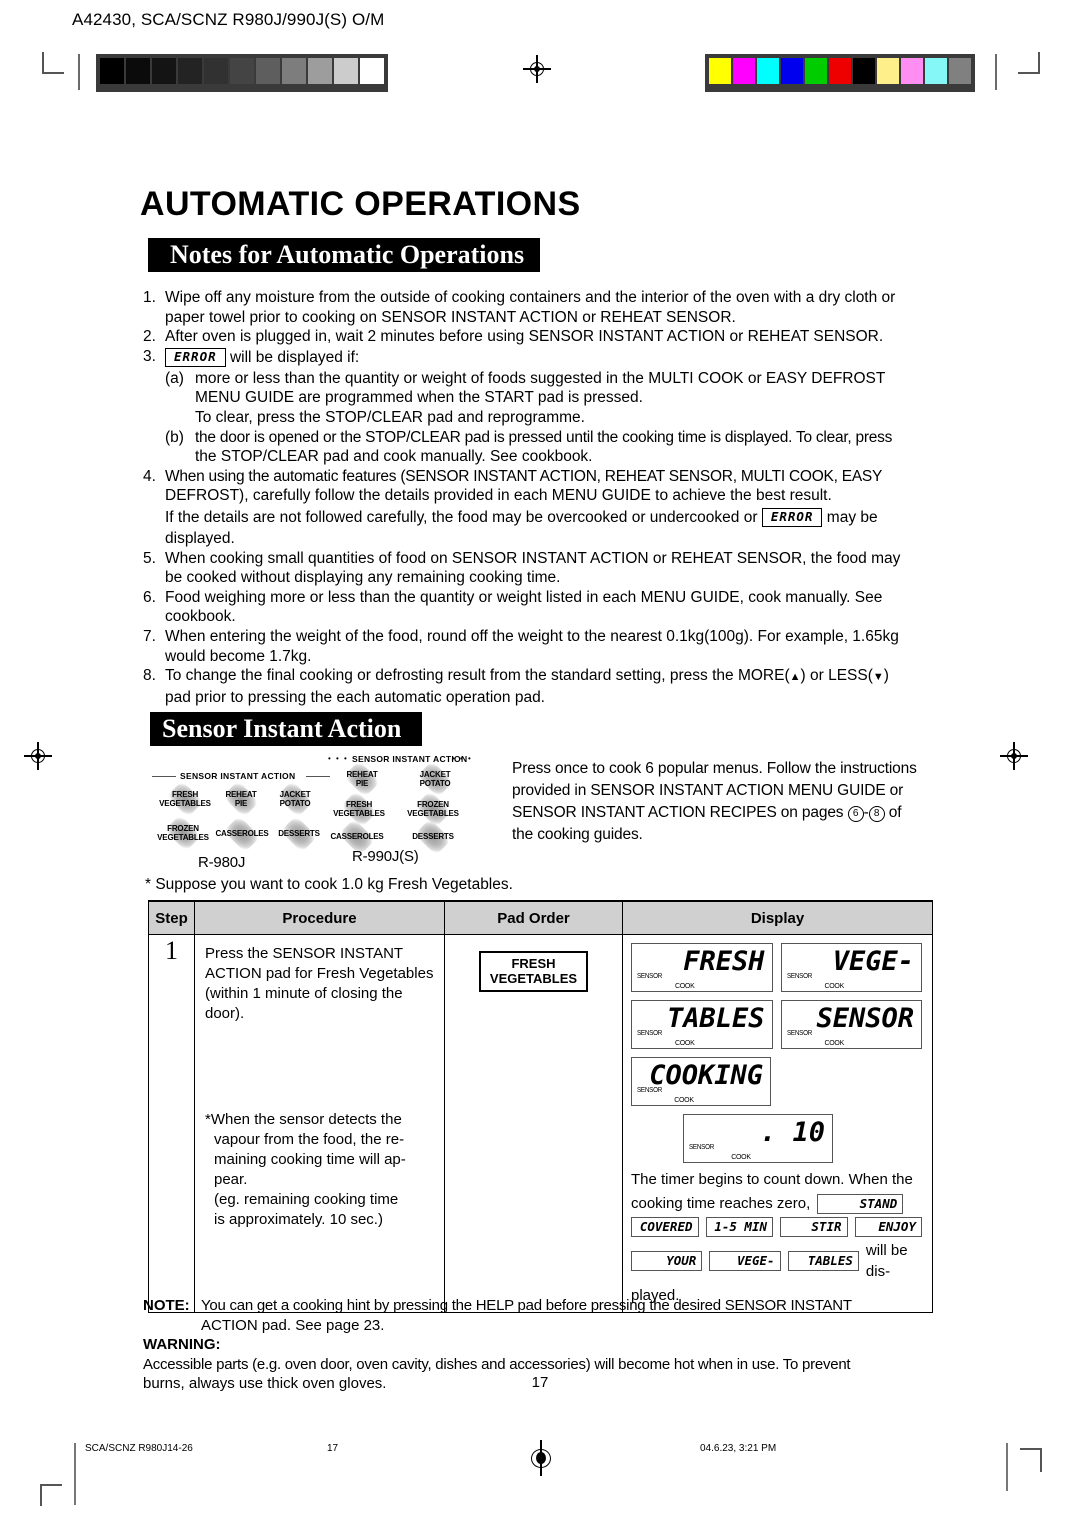 The image size is (1080, 1528). What do you see at coordinates (776, 1227) in the screenshot?
I see `closing-tag-row-2: COVERED 1-5 MIN STIR ENJOY` at bounding box center [776, 1227].